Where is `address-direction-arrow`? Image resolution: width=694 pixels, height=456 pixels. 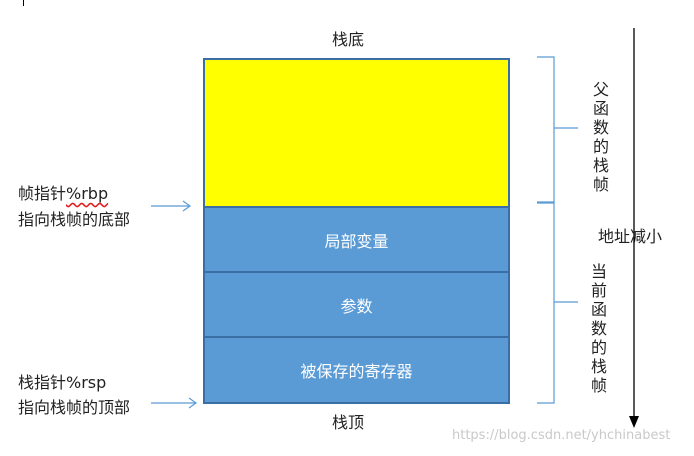
address-direction-arrow is located at coordinates (634, 228).